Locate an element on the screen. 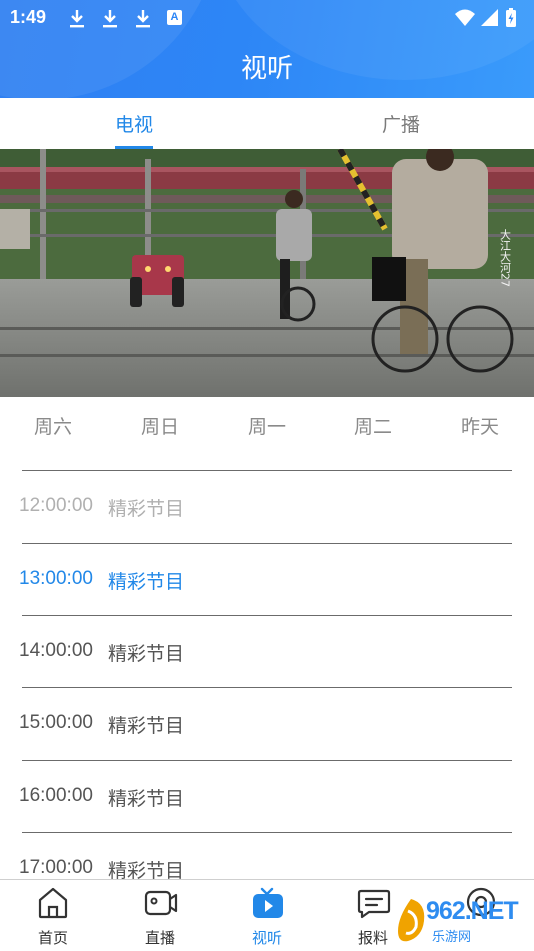  system-status-icons is located at coordinates (485, 17).